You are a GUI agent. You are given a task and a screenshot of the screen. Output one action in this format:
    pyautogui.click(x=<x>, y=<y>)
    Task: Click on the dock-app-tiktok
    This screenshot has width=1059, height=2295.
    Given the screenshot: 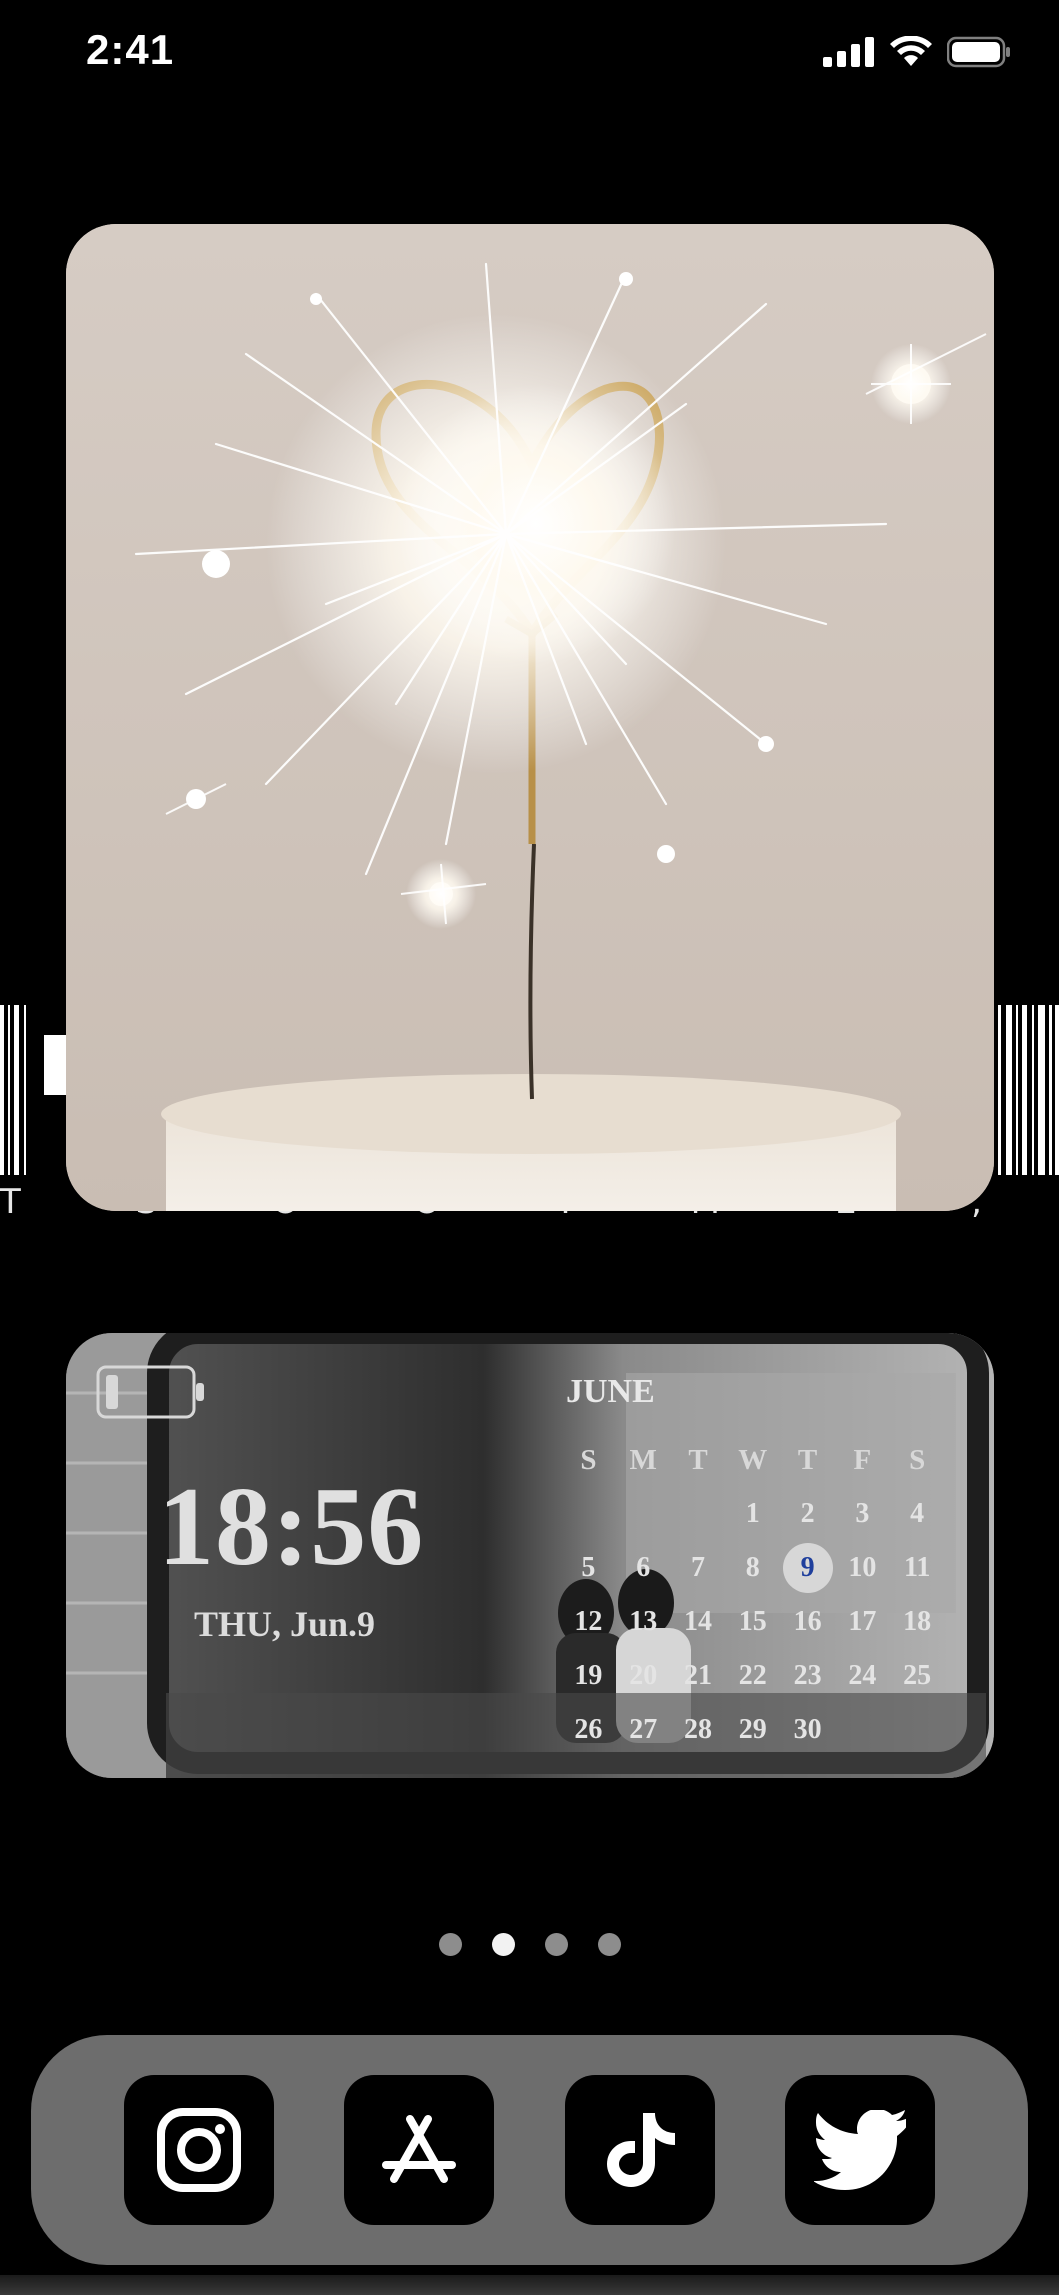 What is the action you would take?
    pyautogui.click(x=639, y=2150)
    